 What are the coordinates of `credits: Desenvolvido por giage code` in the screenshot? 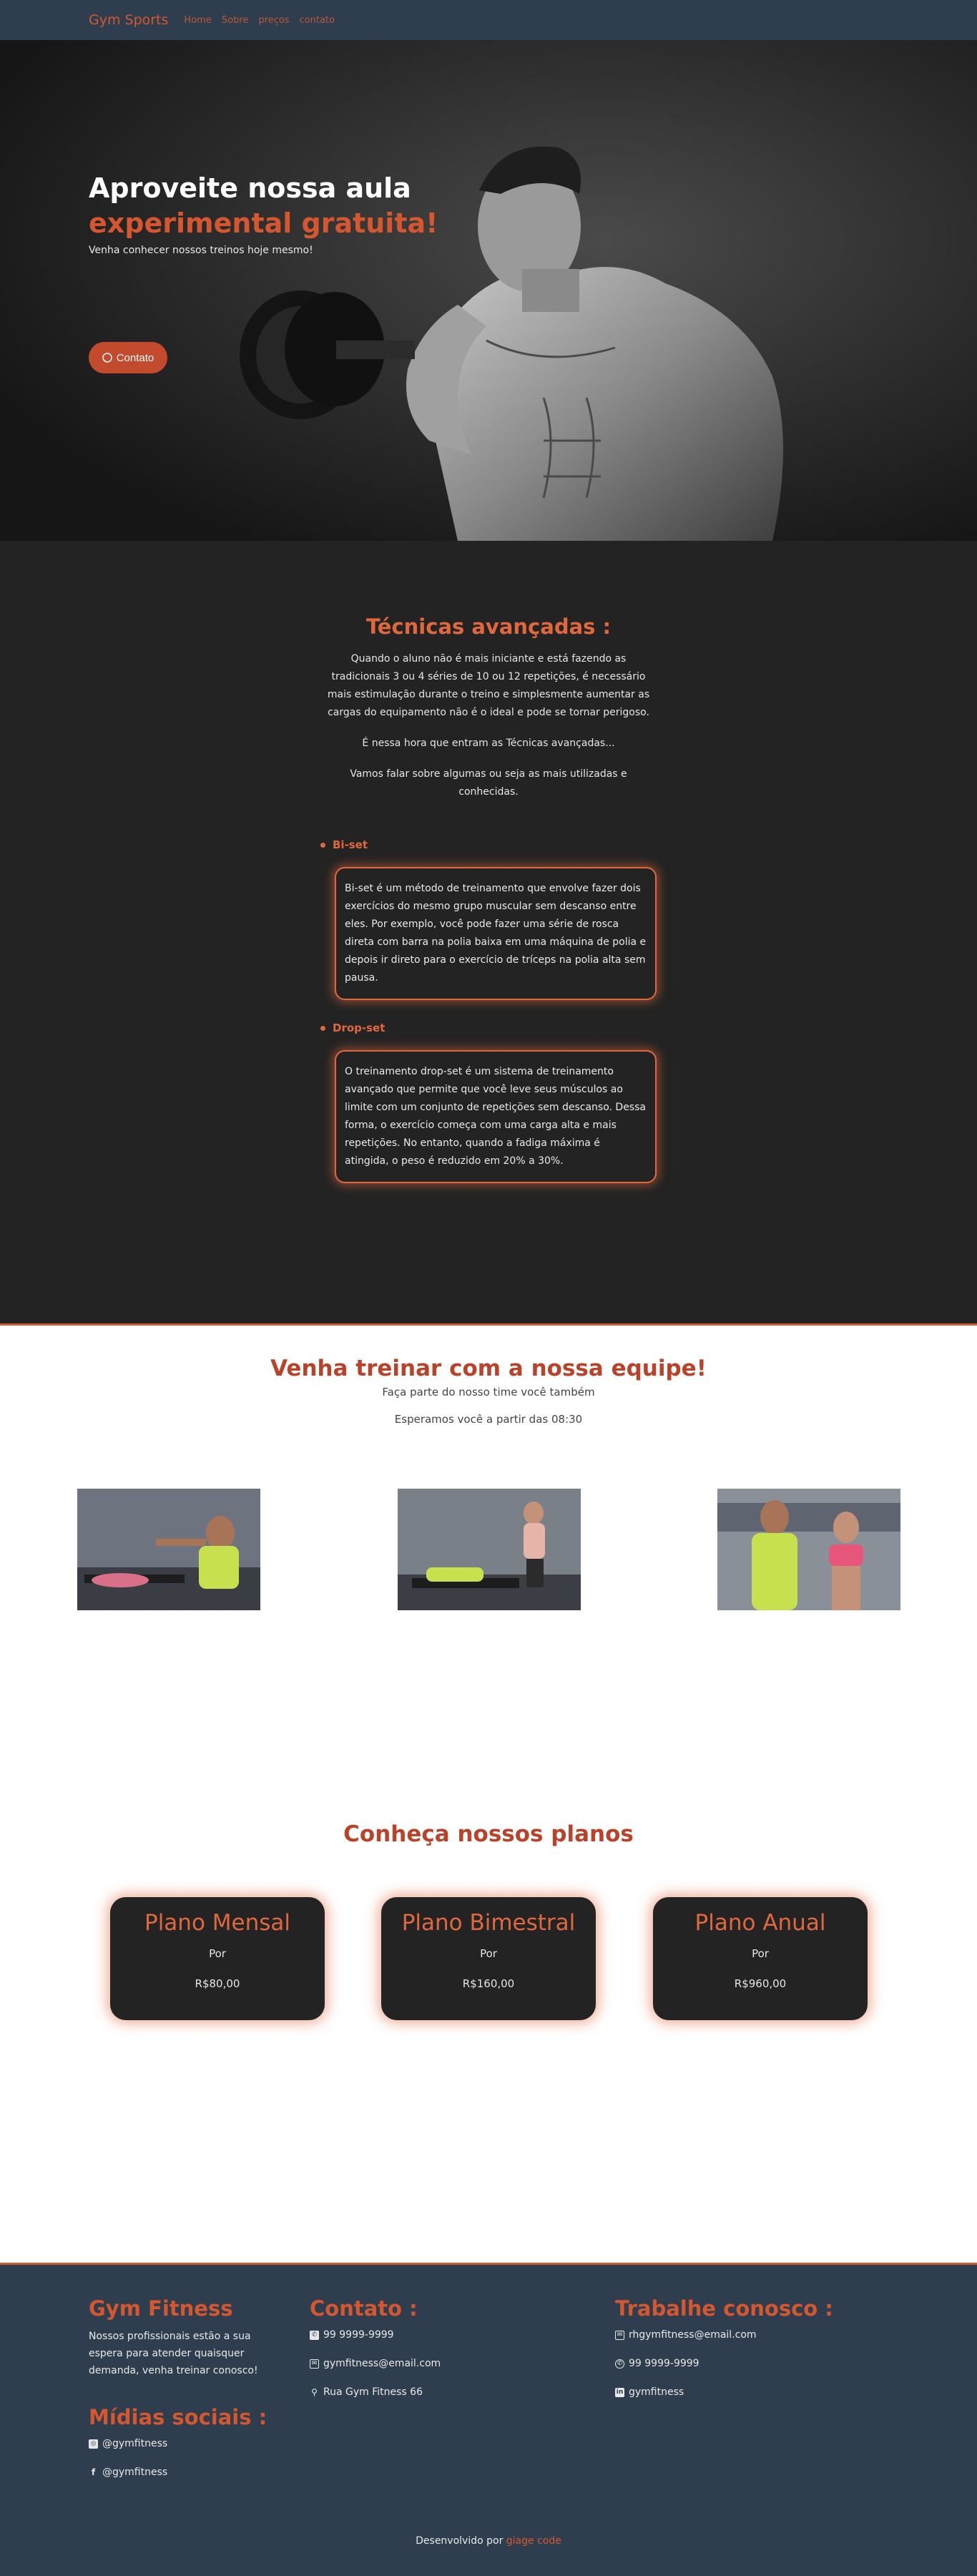 It's located at (488, 2541).